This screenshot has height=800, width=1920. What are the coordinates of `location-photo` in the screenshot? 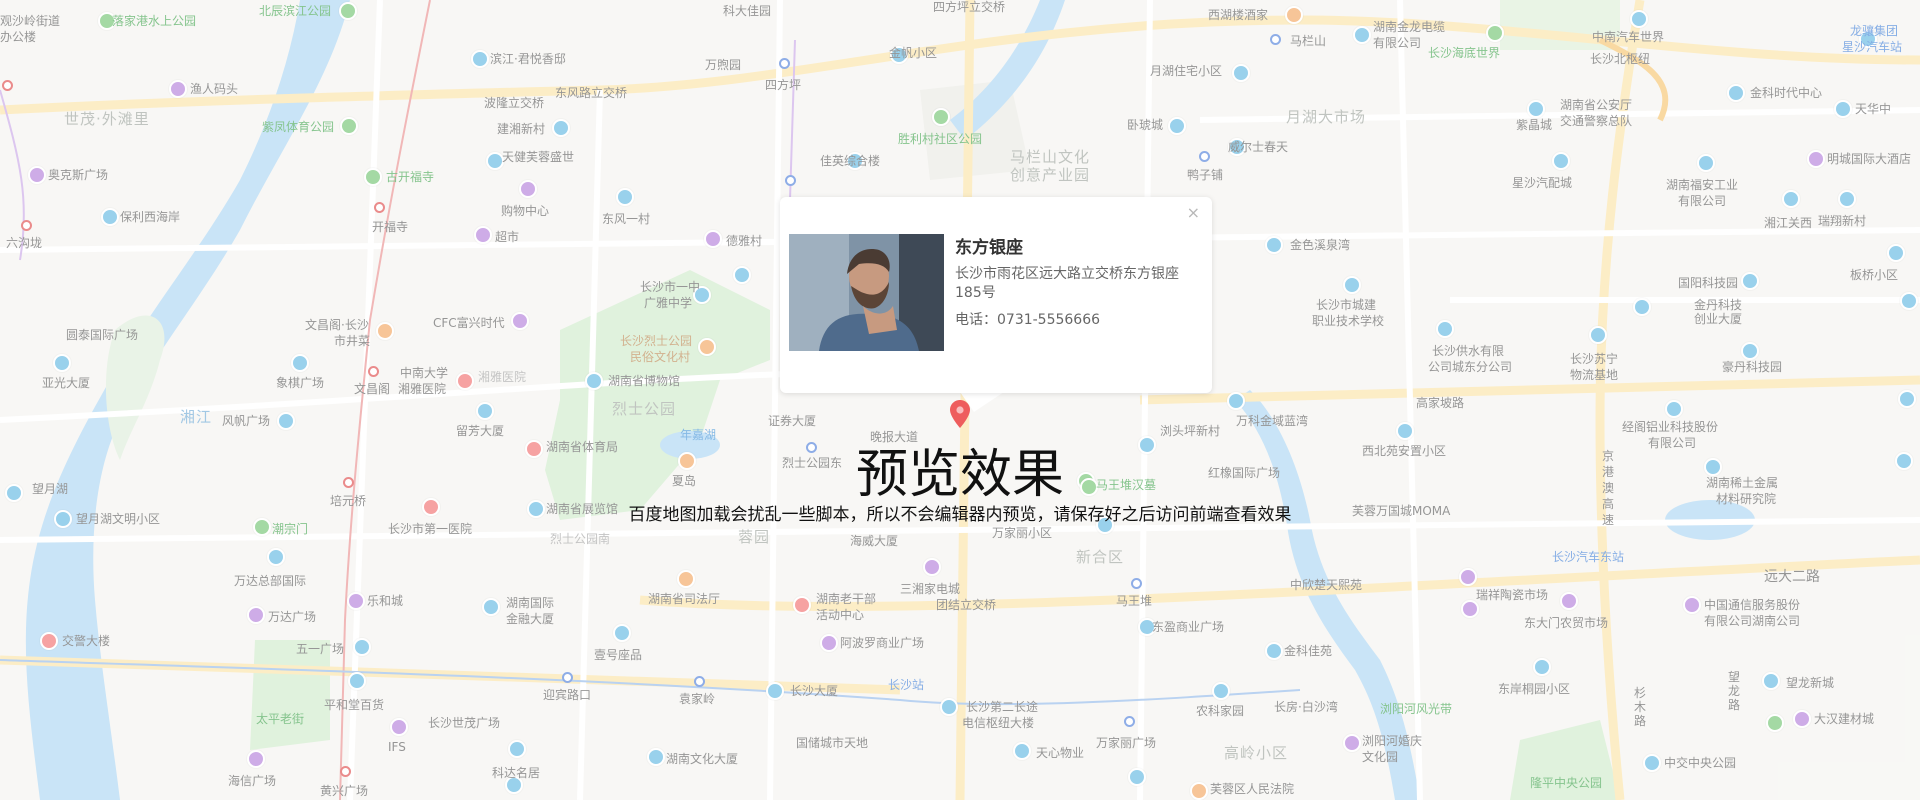 It's located at (866, 292).